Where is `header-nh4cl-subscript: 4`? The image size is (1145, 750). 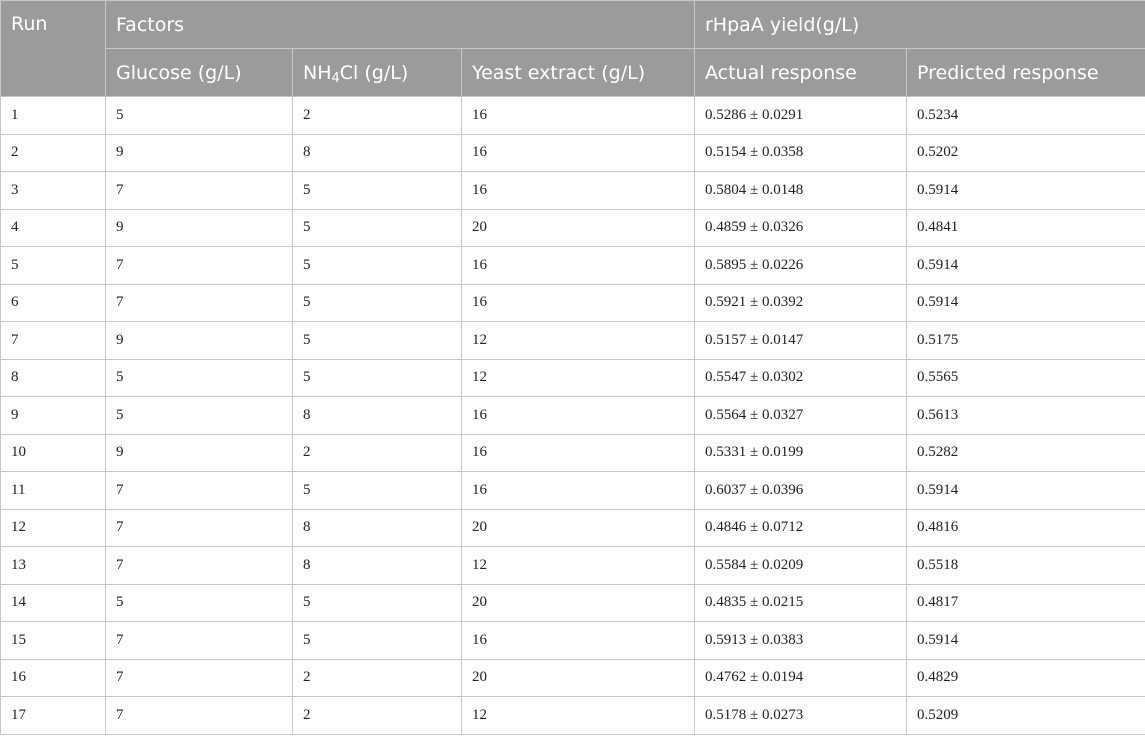
header-nh4cl-subscript: 4 is located at coordinates (335, 78).